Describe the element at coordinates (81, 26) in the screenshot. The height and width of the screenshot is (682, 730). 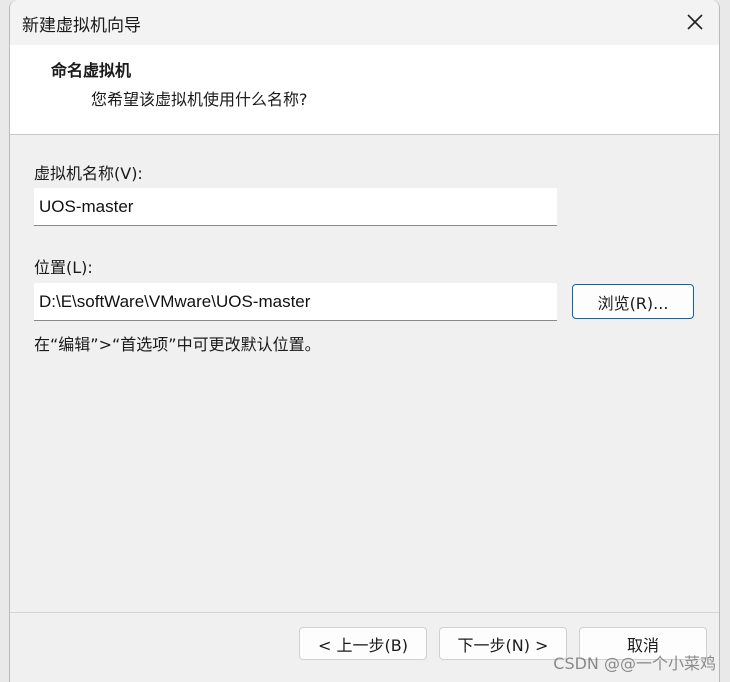
I see `window-title: 新建虚拟机向导` at that location.